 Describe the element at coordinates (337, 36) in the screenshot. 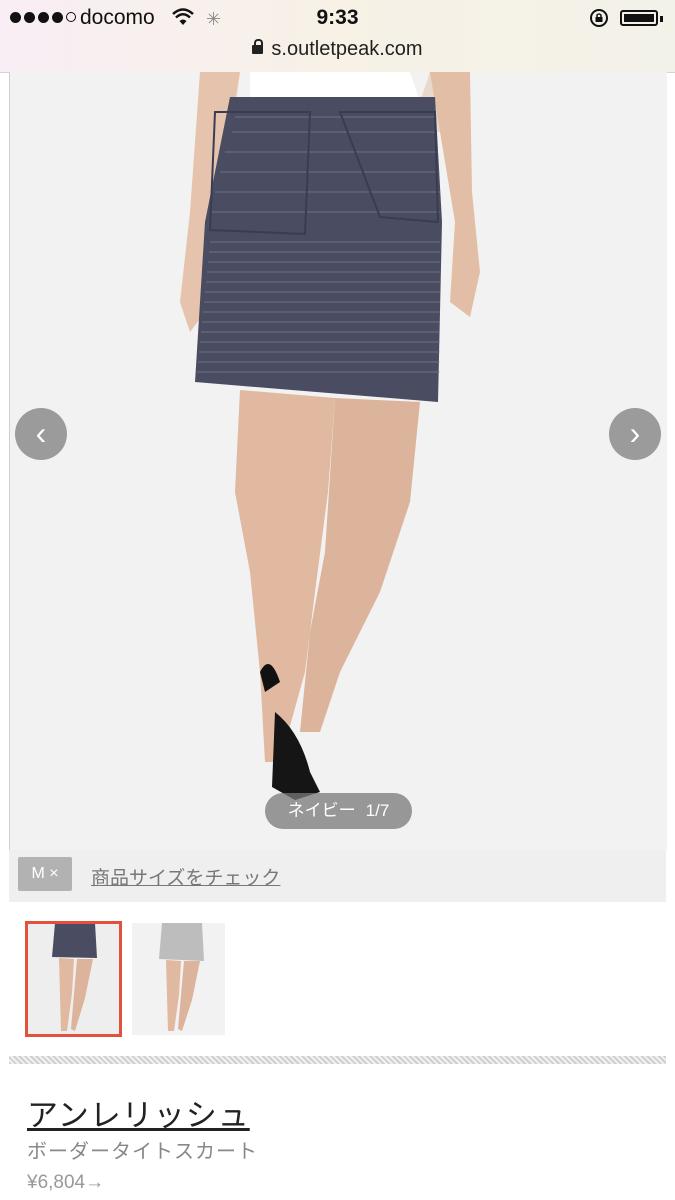

I see `browser-chrome: docomo ✳ 9:33 s.outletpeak.com` at that location.